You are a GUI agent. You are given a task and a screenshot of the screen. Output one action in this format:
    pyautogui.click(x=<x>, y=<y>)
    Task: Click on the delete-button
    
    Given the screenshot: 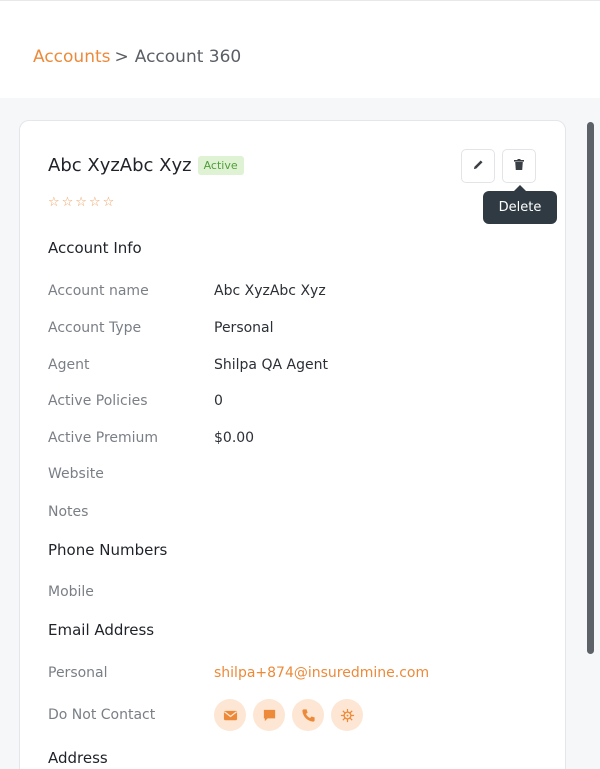 What is the action you would take?
    pyautogui.click(x=519, y=166)
    